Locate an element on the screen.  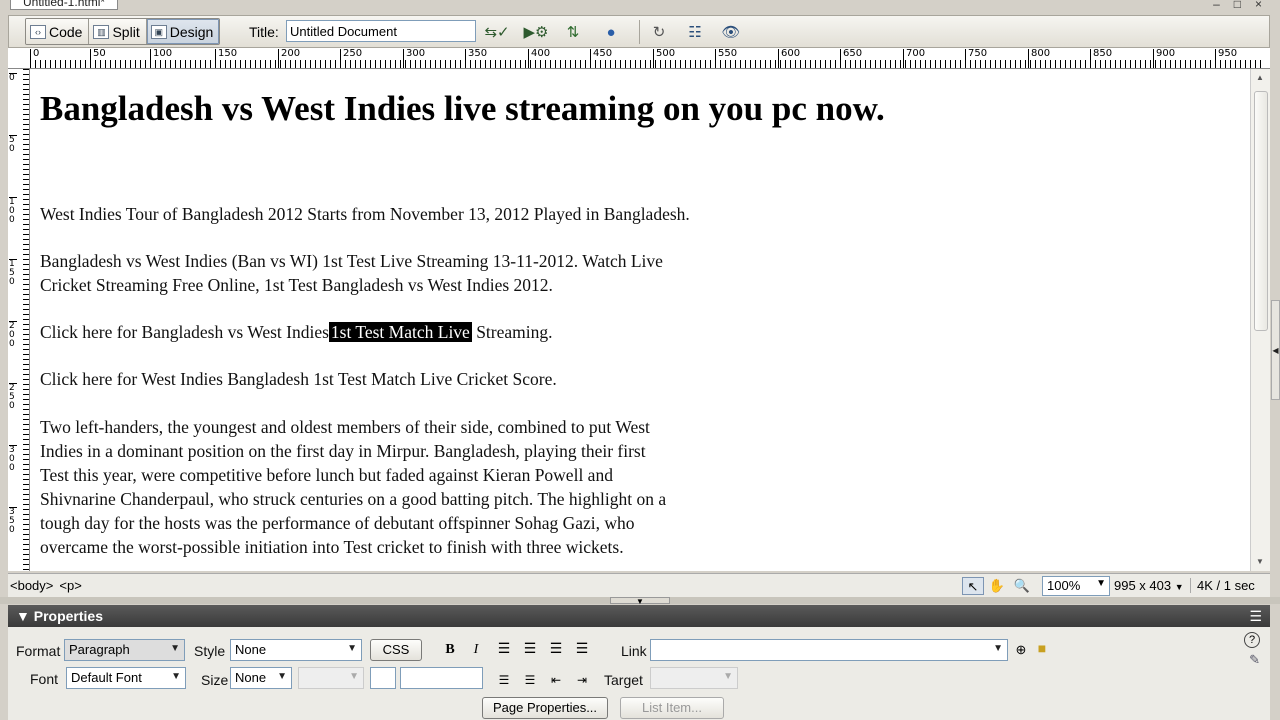
tag-body: <body> is located at coordinates (31, 585).